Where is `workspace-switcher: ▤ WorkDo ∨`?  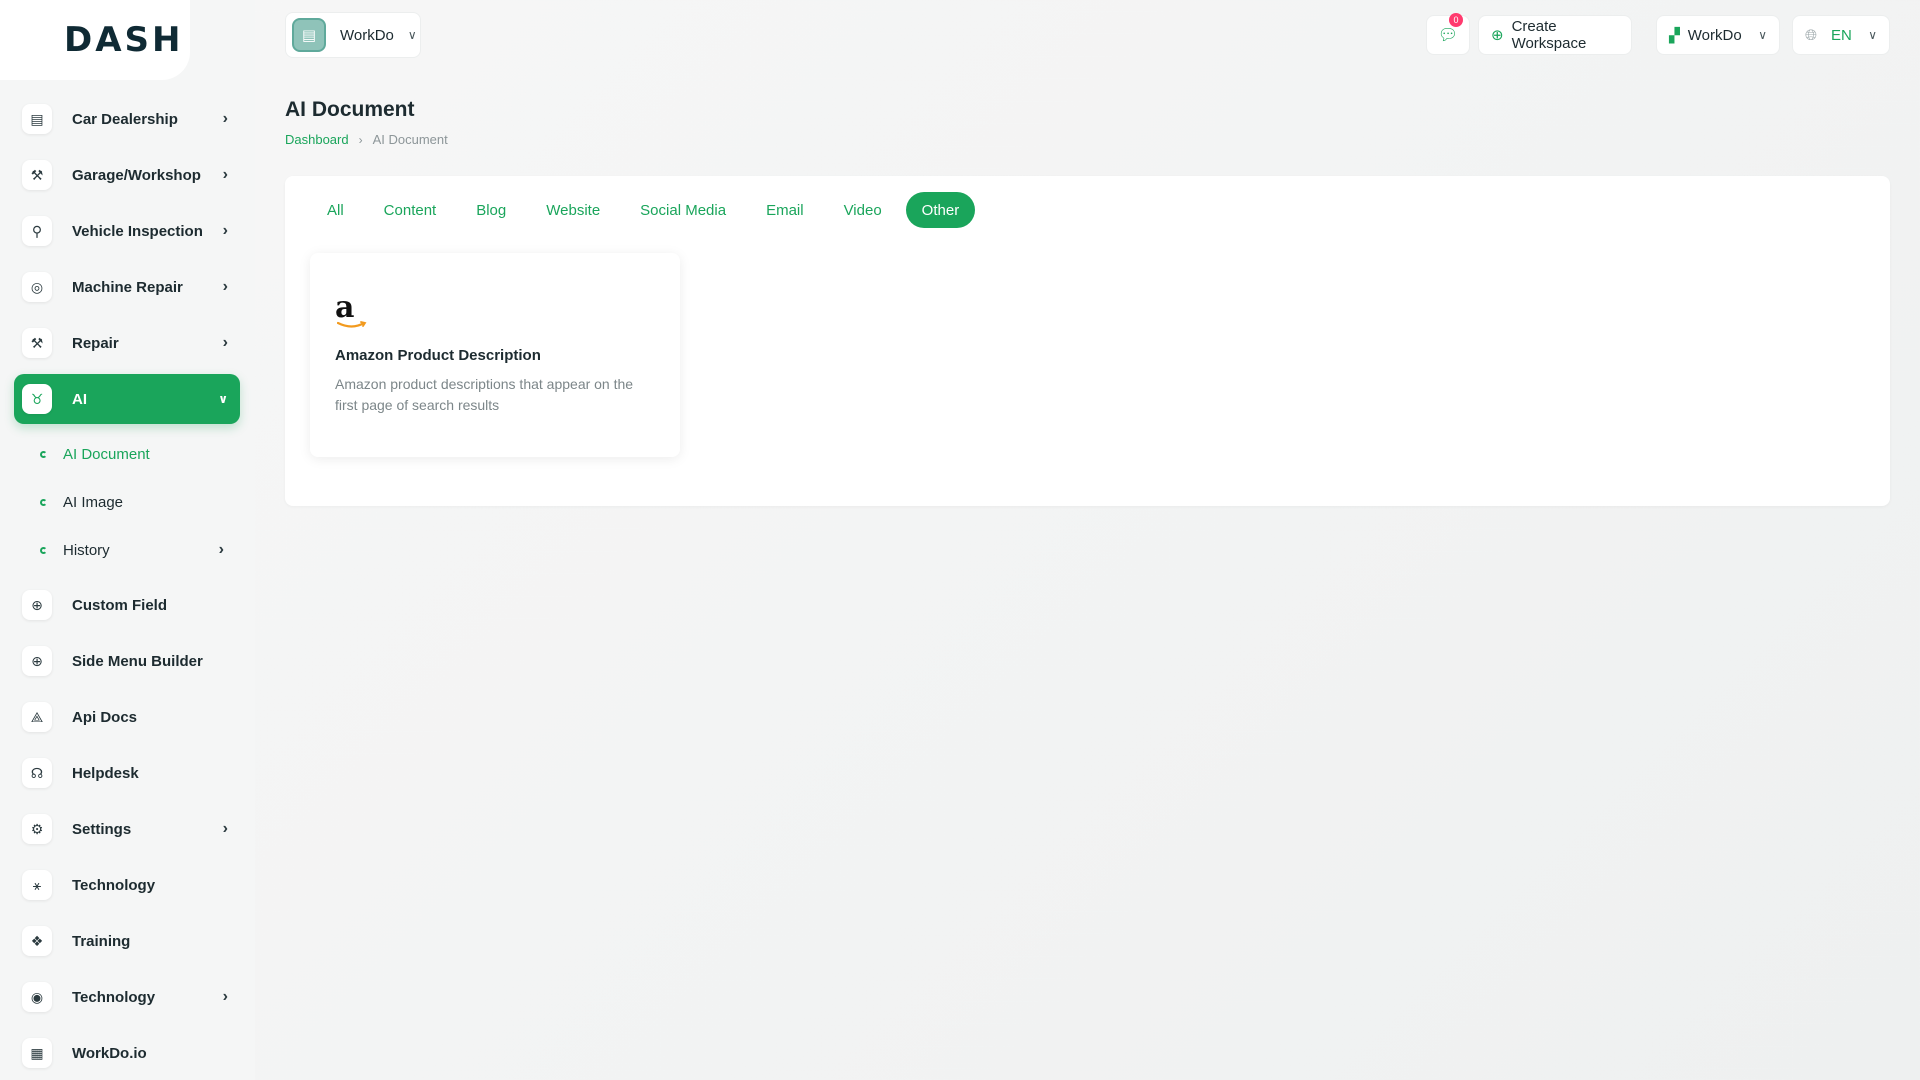 workspace-switcher: ▤ WorkDo ∨ is located at coordinates (353, 35).